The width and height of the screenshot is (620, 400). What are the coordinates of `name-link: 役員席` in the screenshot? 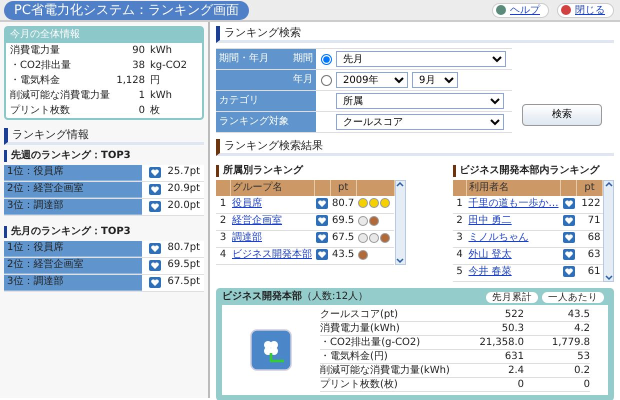 It's located at (247, 203).